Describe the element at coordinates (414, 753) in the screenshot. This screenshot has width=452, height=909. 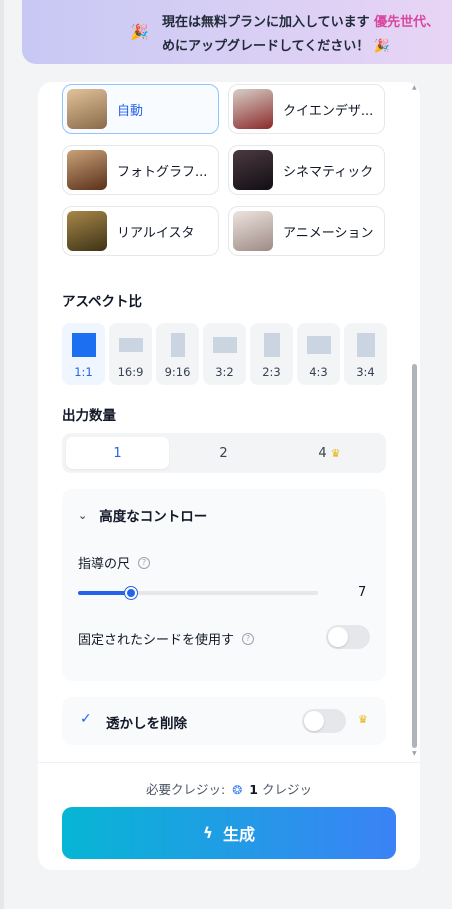
I see `scroll-down-arrow-icon: ▼` at that location.